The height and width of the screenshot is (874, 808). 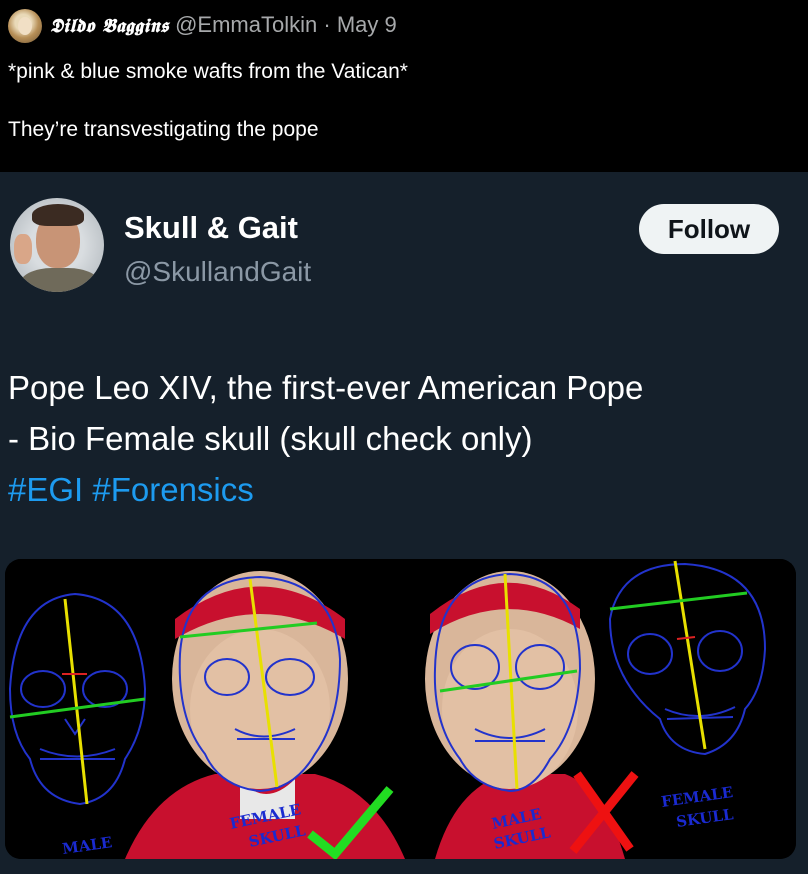 What do you see at coordinates (217, 272) in the screenshot?
I see `quoted-user-handle: @SkullandGait` at bounding box center [217, 272].